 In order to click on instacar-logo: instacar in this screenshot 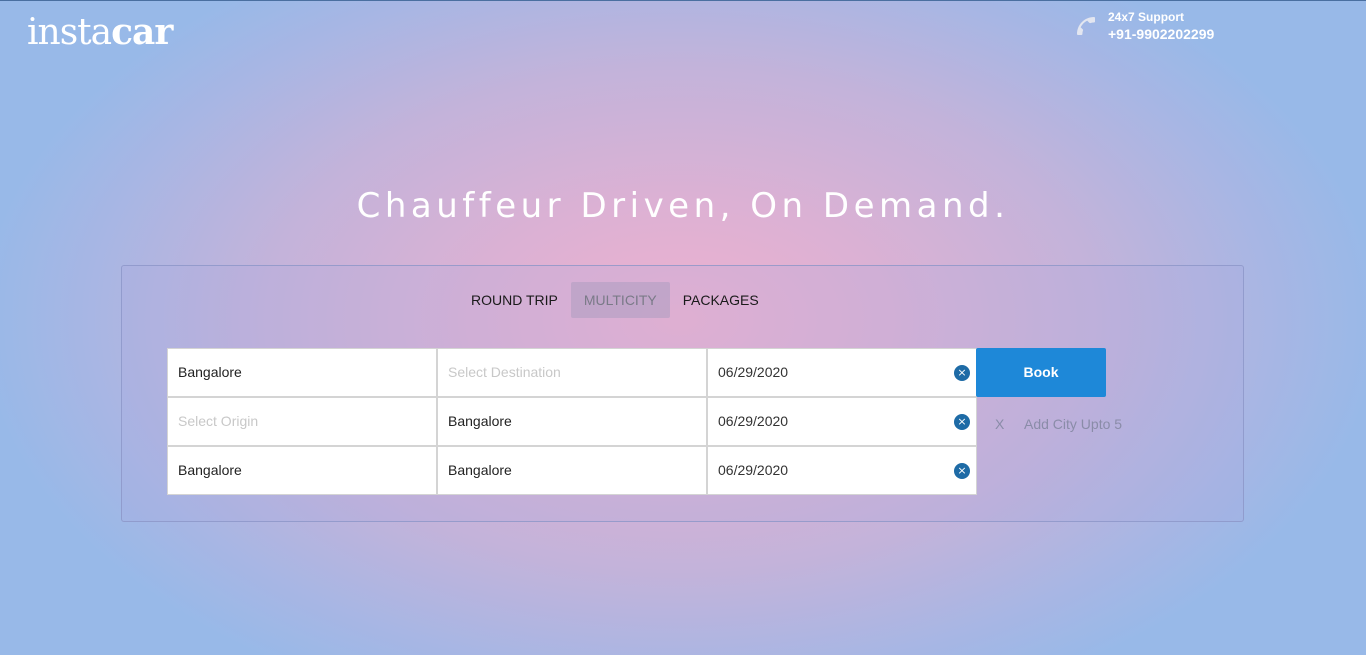, I will do `click(100, 32)`.